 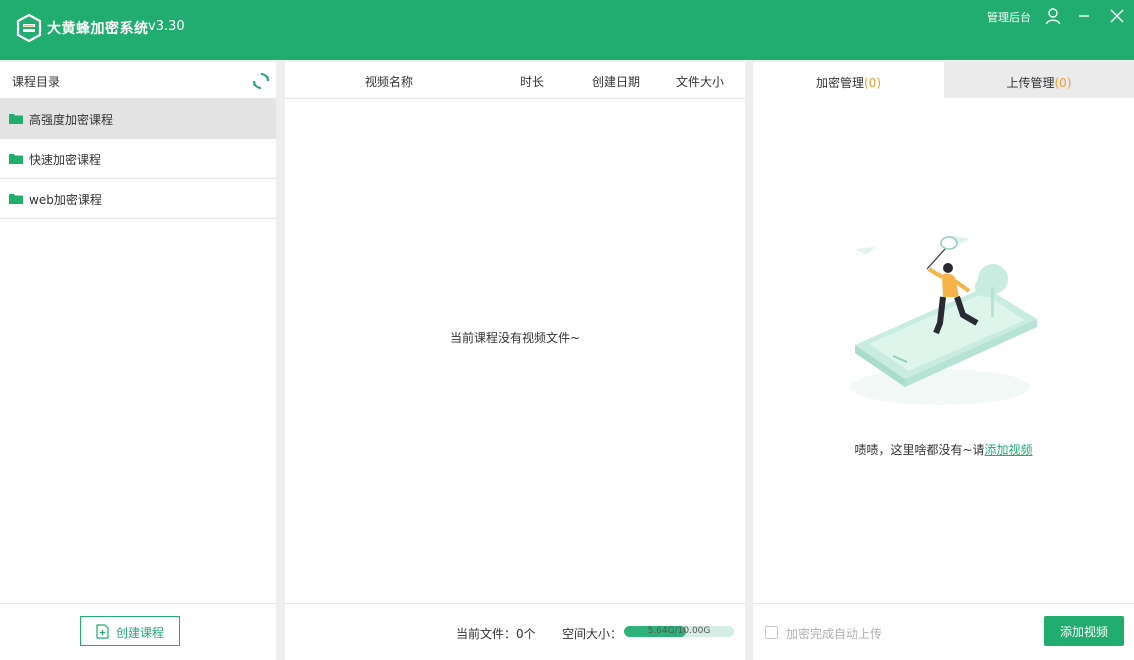 I want to click on video-list-footer: 当前文件：0个 空间大小： 5.64G/10.00G, so click(x=515, y=631).